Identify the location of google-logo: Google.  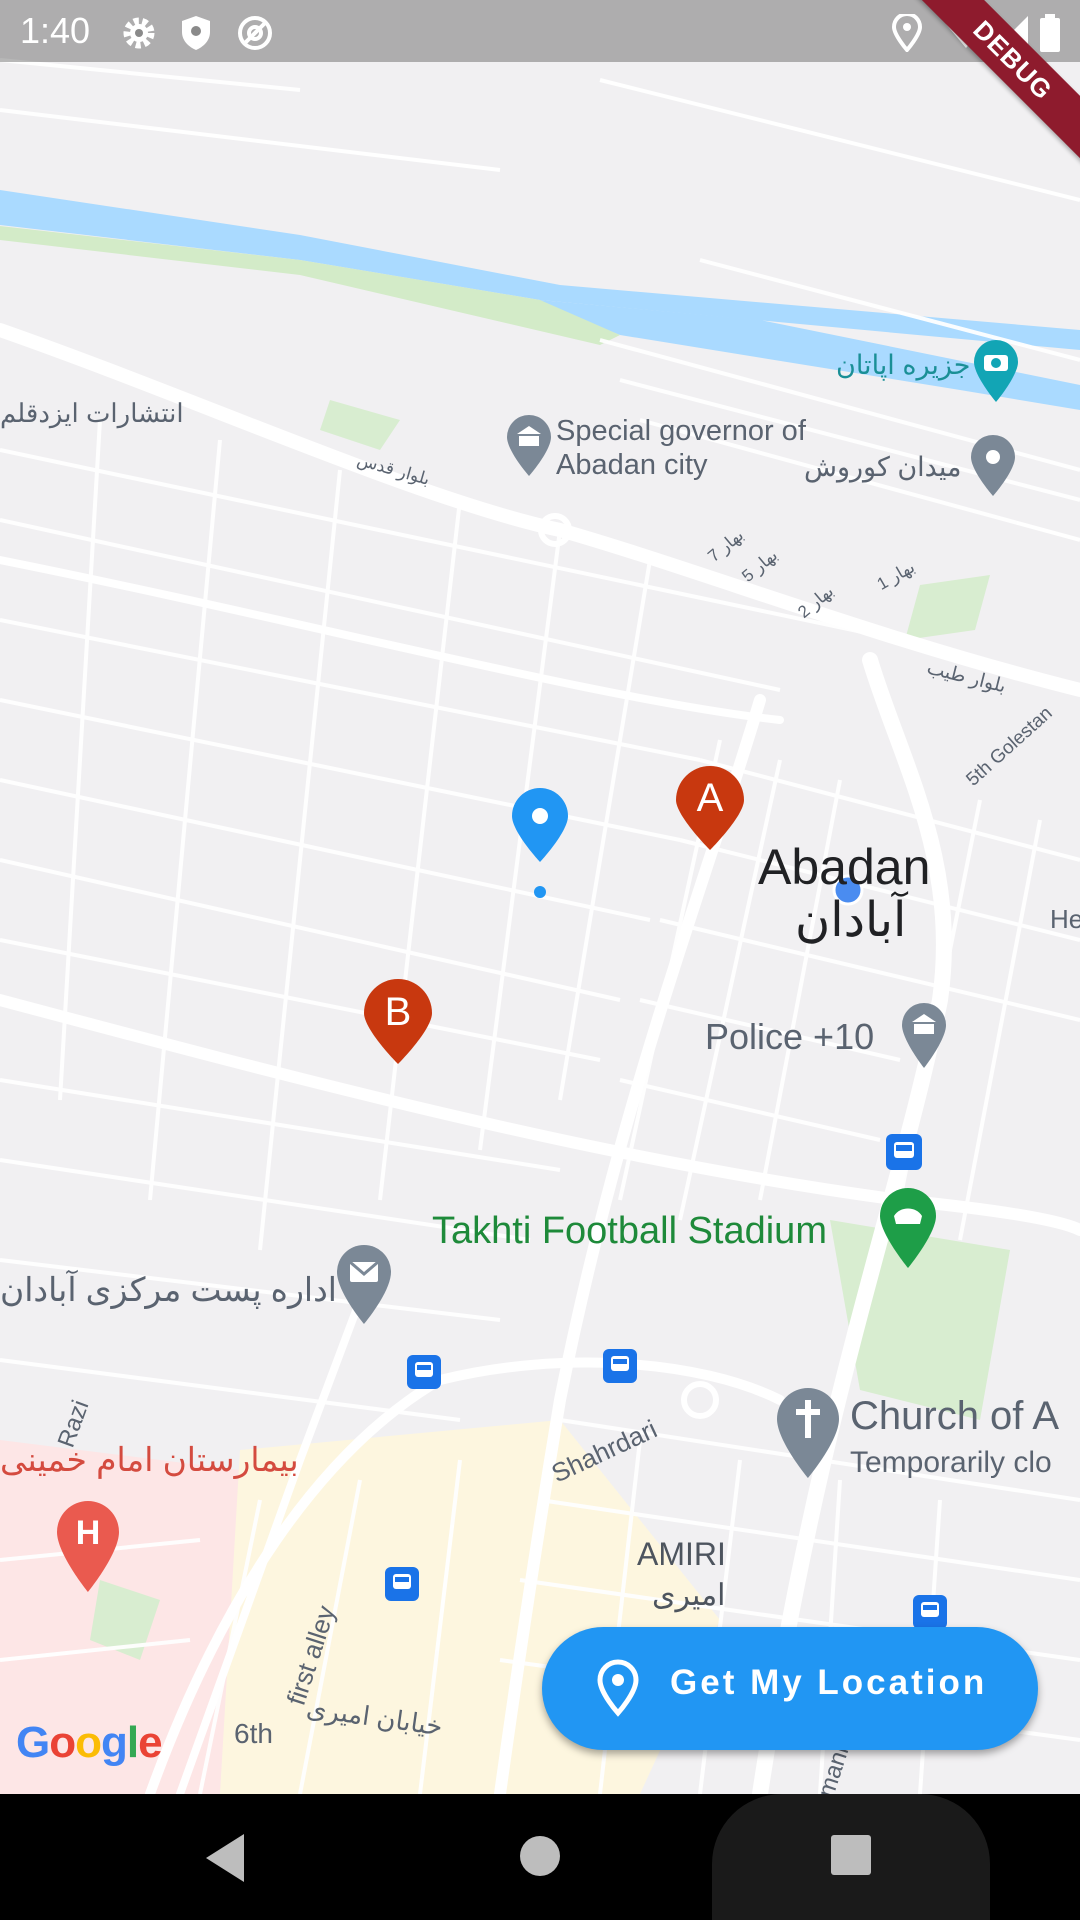
(89, 1743).